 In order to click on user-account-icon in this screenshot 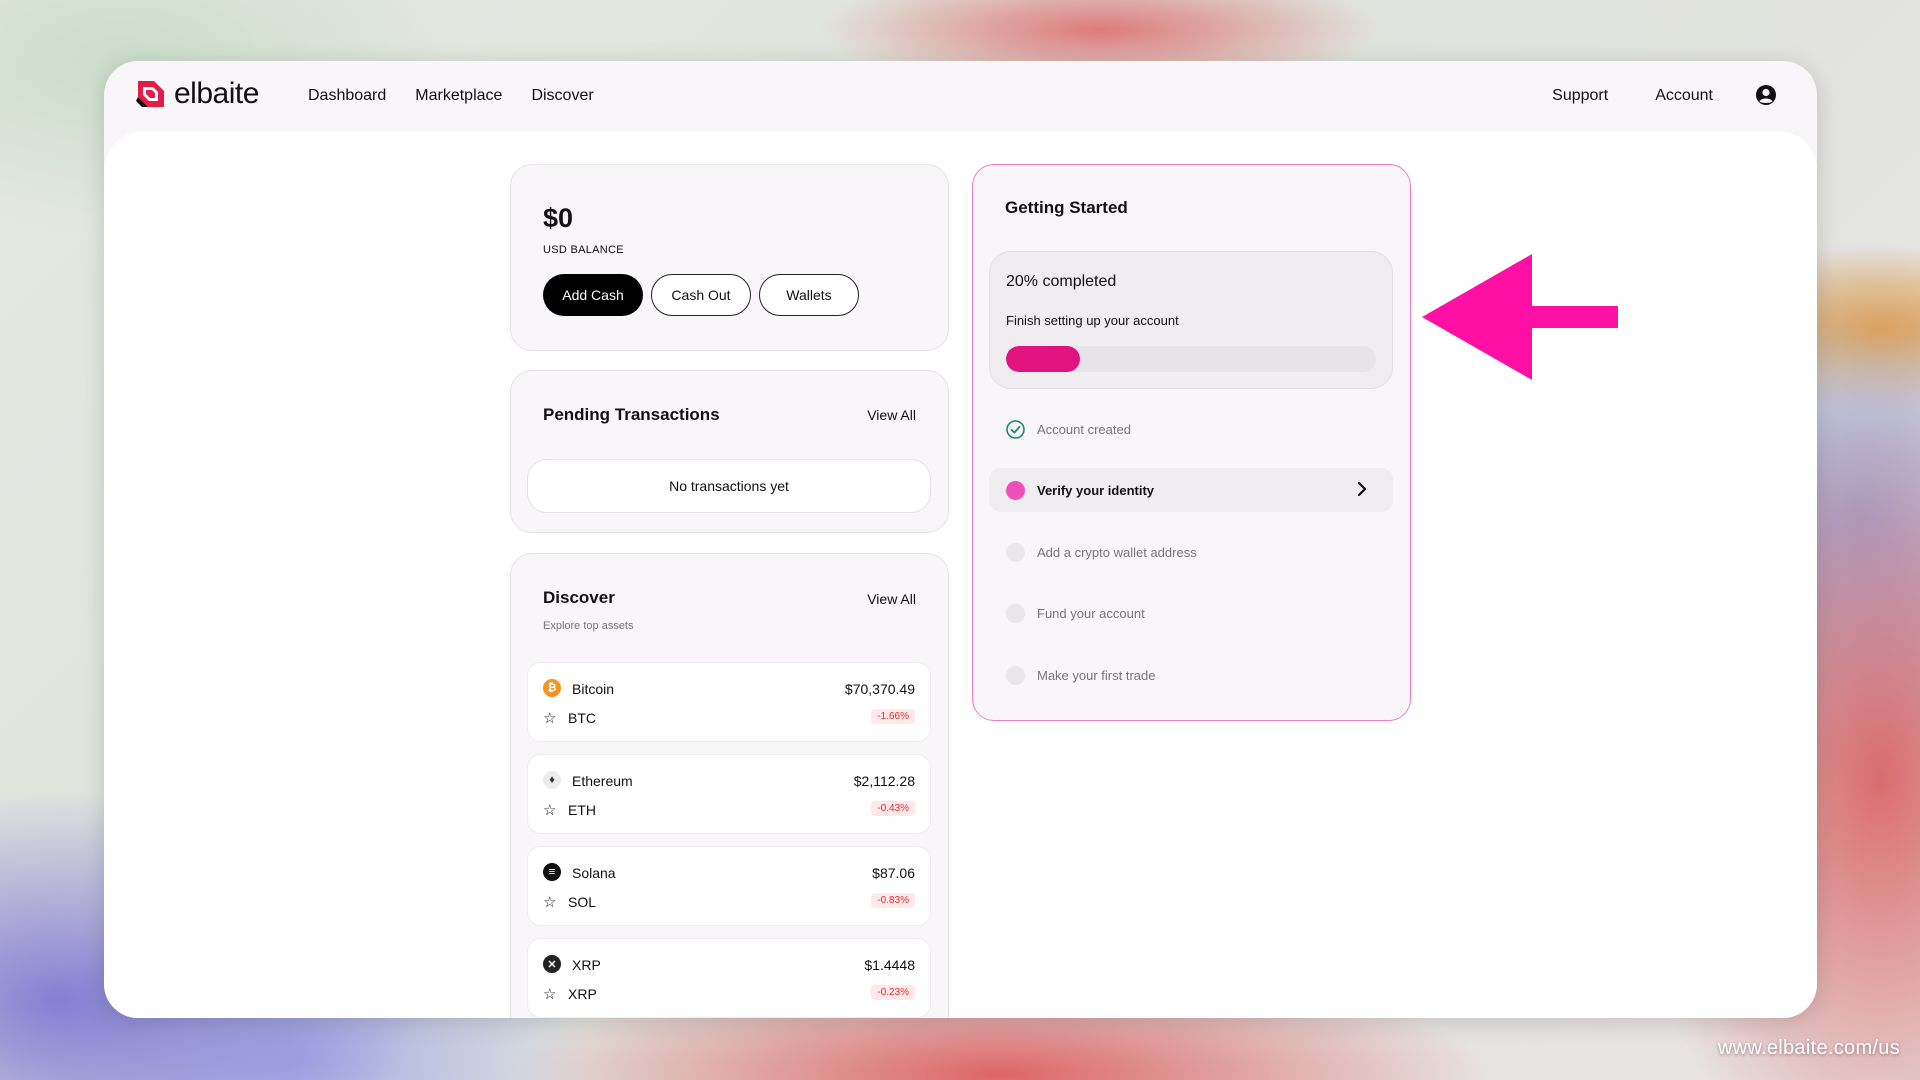, I will do `click(1766, 95)`.